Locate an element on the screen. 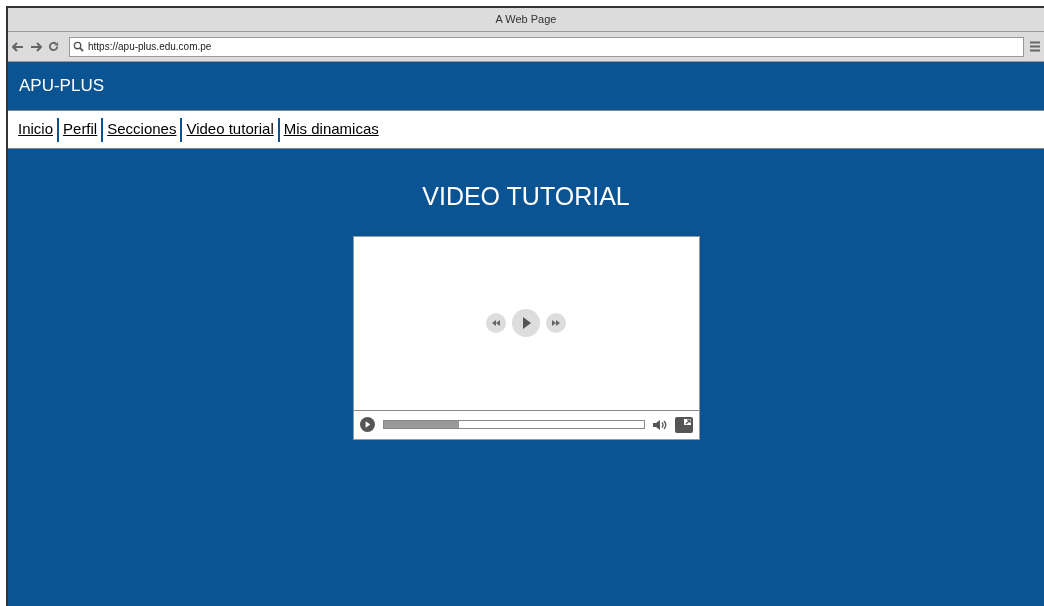 Image resolution: width=1044 pixels, height=606 pixels. volume-icon is located at coordinates (659, 424).